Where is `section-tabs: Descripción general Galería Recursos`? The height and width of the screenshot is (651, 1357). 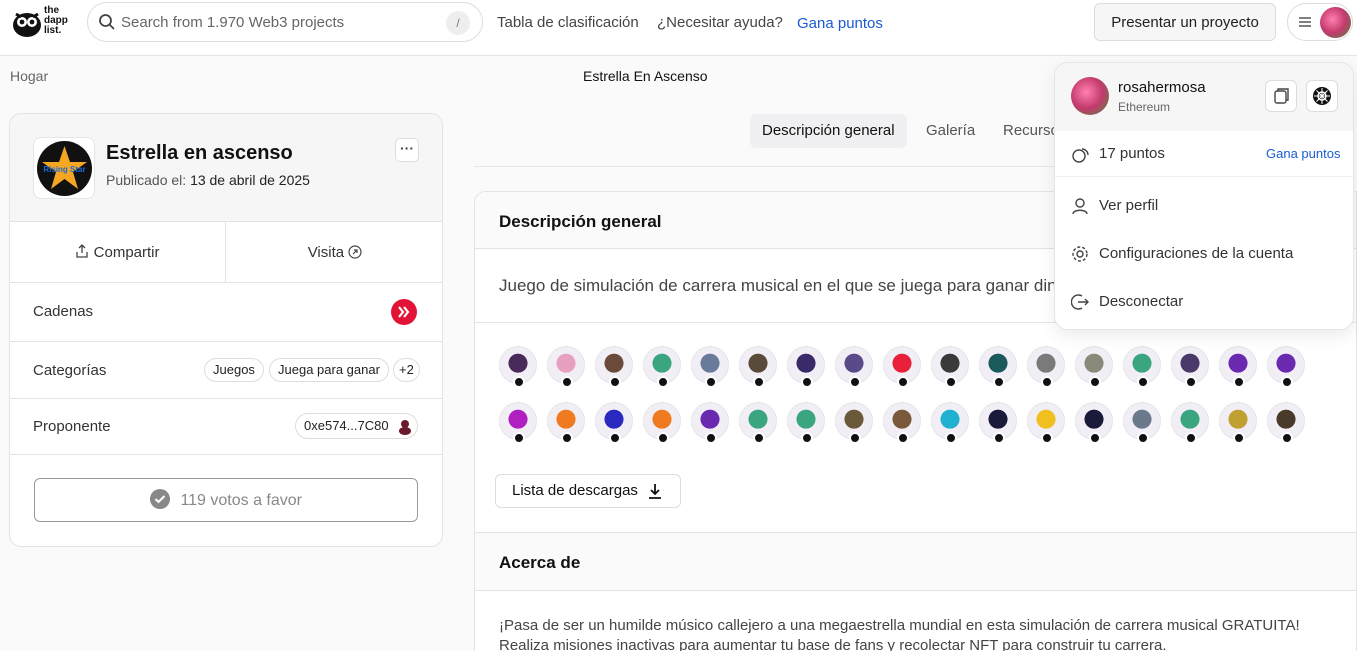
section-tabs: Descripción general Galería Recursos is located at coordinates (770, 139).